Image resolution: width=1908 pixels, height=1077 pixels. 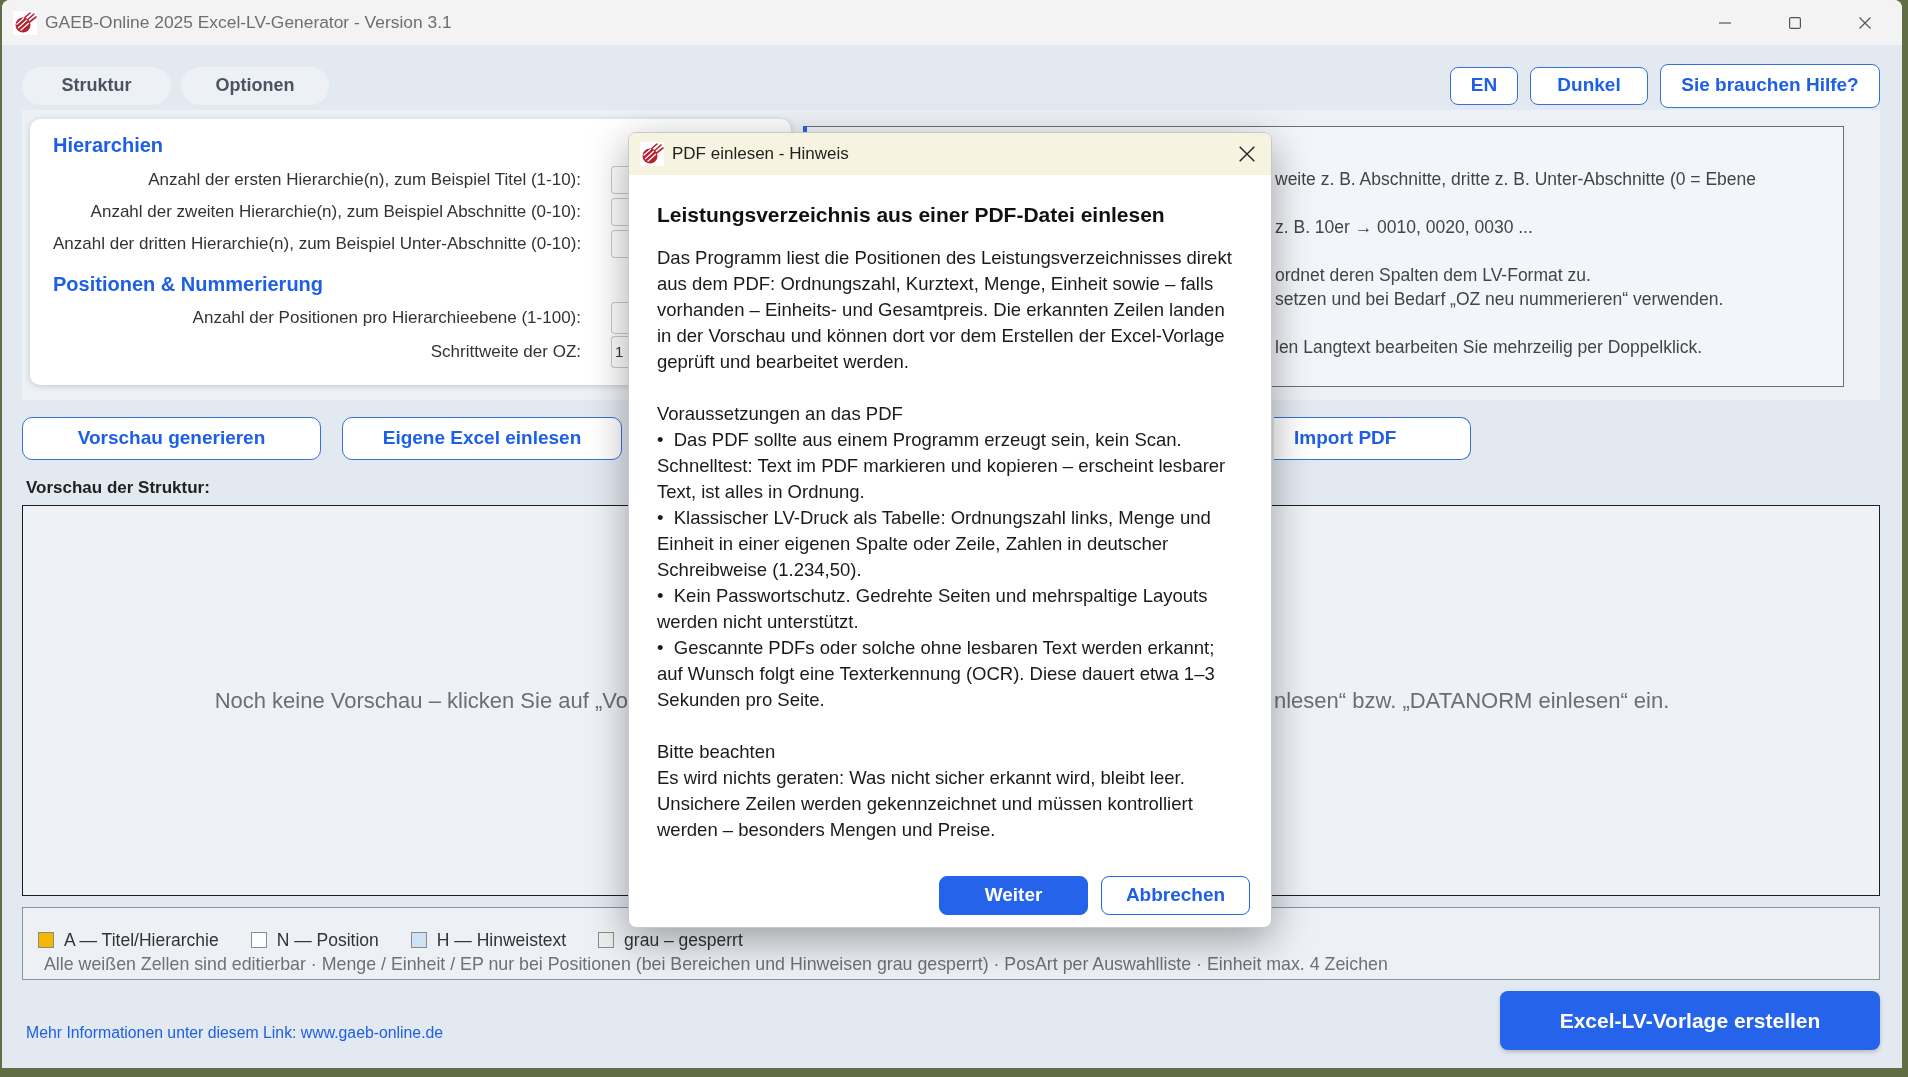 What do you see at coordinates (942, 466) in the screenshot?
I see `dialog-text: • Das PDF sollte aus einem Programm erzeugt sein, kein Scan. Schnelltest: Text im PDF markieren und kopieren – erscheint lesbarer Text, ist alles in Ordnung.` at bounding box center [942, 466].